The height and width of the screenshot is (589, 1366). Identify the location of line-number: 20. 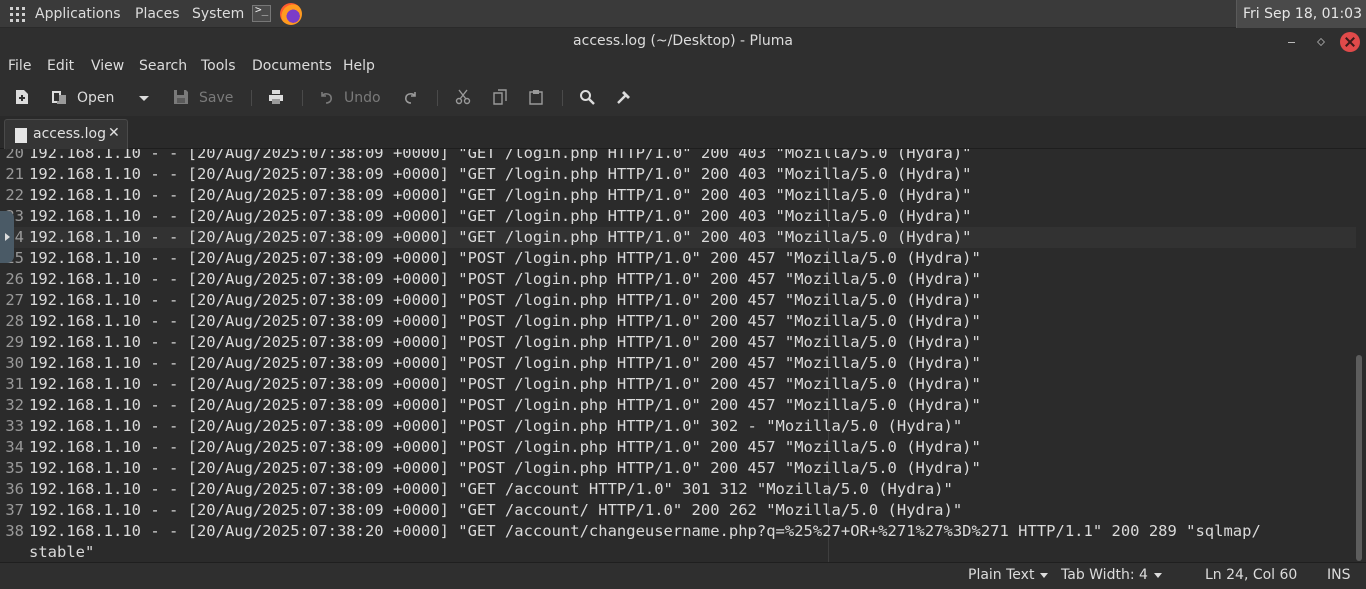
(14, 155).